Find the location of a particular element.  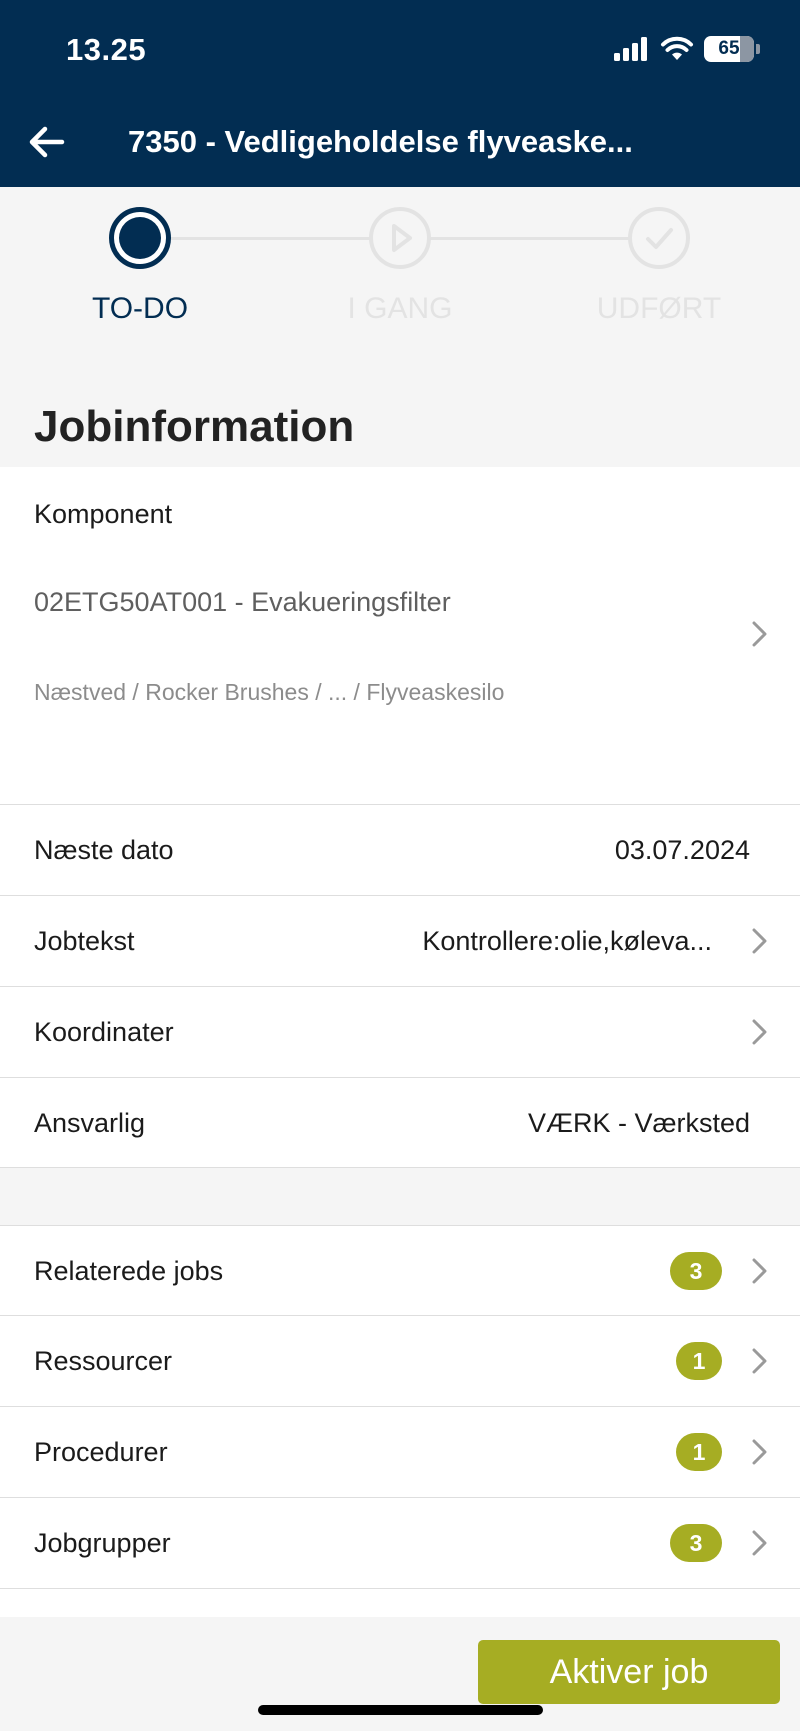

coordinates-label: Koordinater is located at coordinates (104, 1032).